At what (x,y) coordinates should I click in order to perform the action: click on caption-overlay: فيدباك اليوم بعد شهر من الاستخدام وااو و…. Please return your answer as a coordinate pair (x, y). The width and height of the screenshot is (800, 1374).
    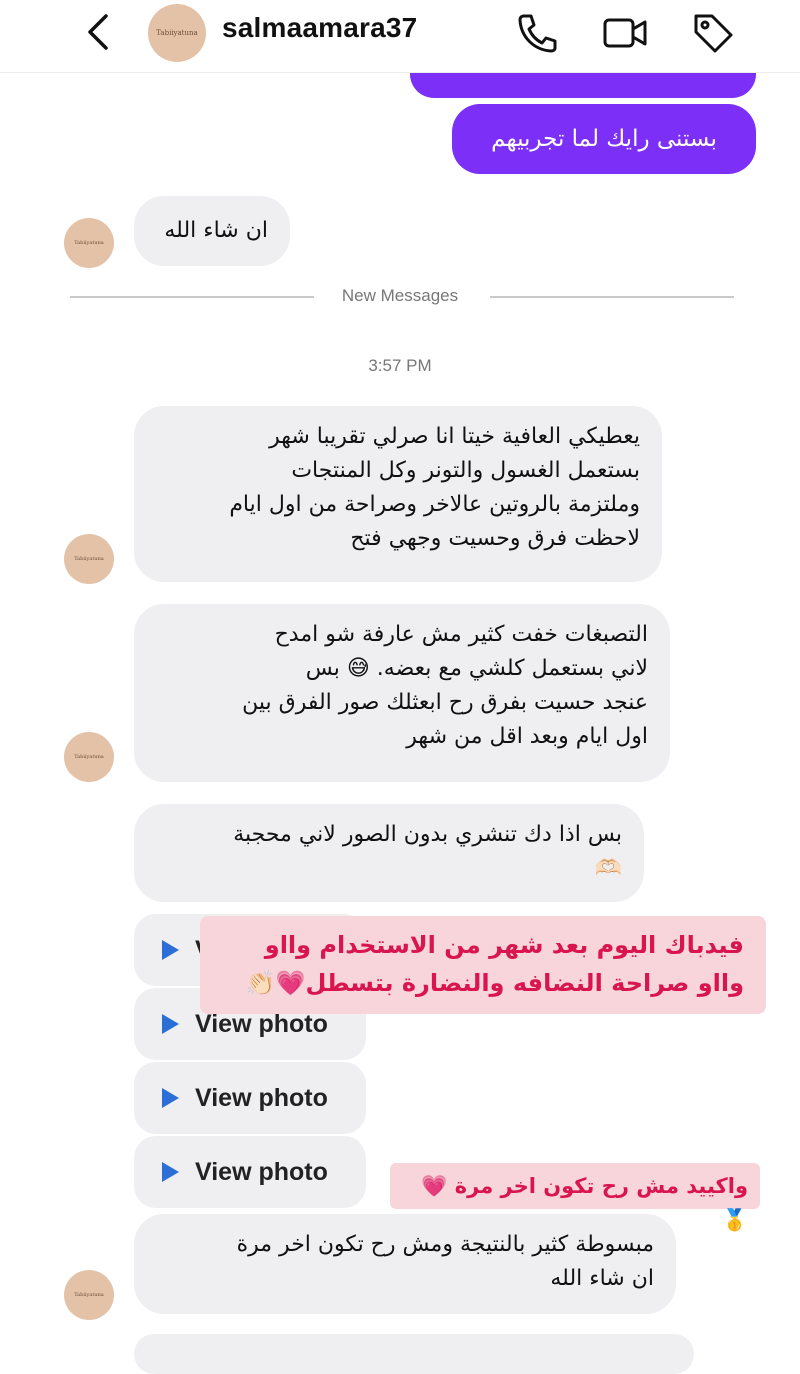
    Looking at the image, I should click on (483, 965).